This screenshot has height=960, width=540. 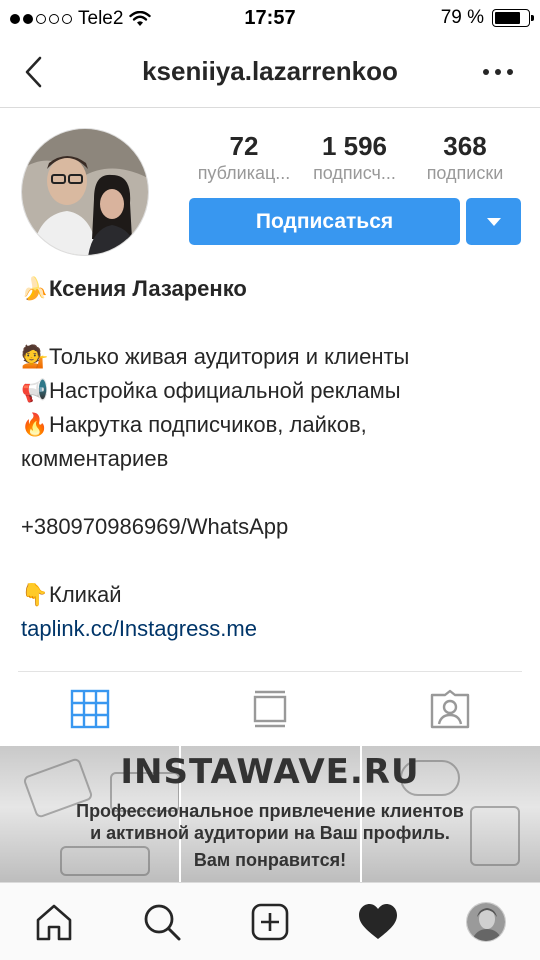 I want to click on followers-count: 1 596, so click(x=354, y=146).